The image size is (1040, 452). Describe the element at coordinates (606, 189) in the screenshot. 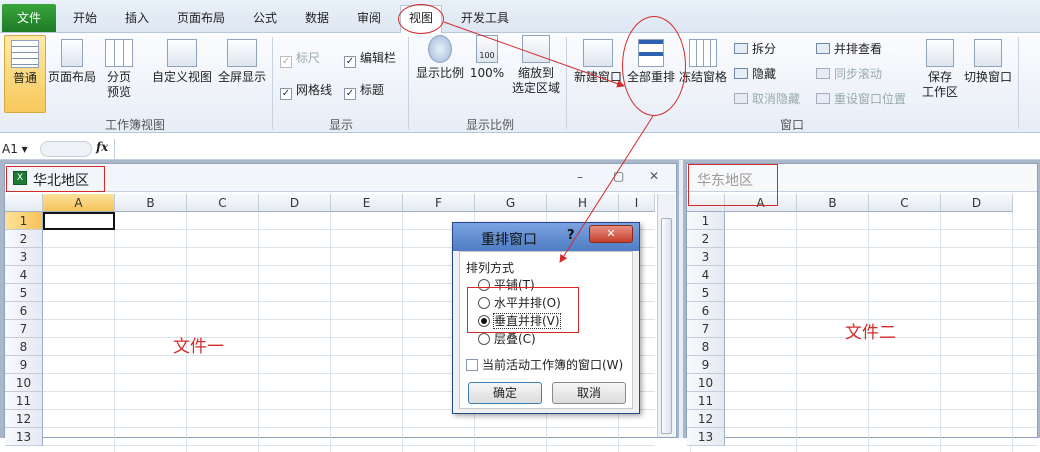

I see `arrow-to-dialog` at that location.